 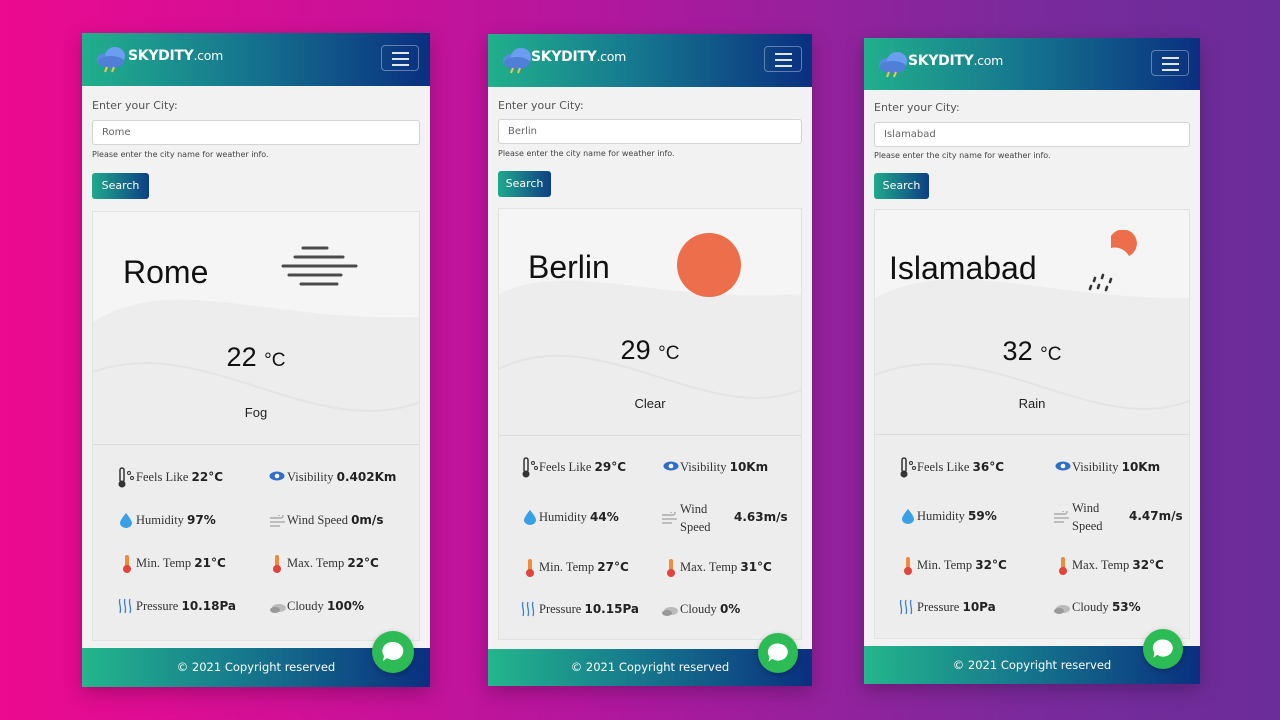 What do you see at coordinates (709, 265) in the screenshot?
I see `sun-icon` at bounding box center [709, 265].